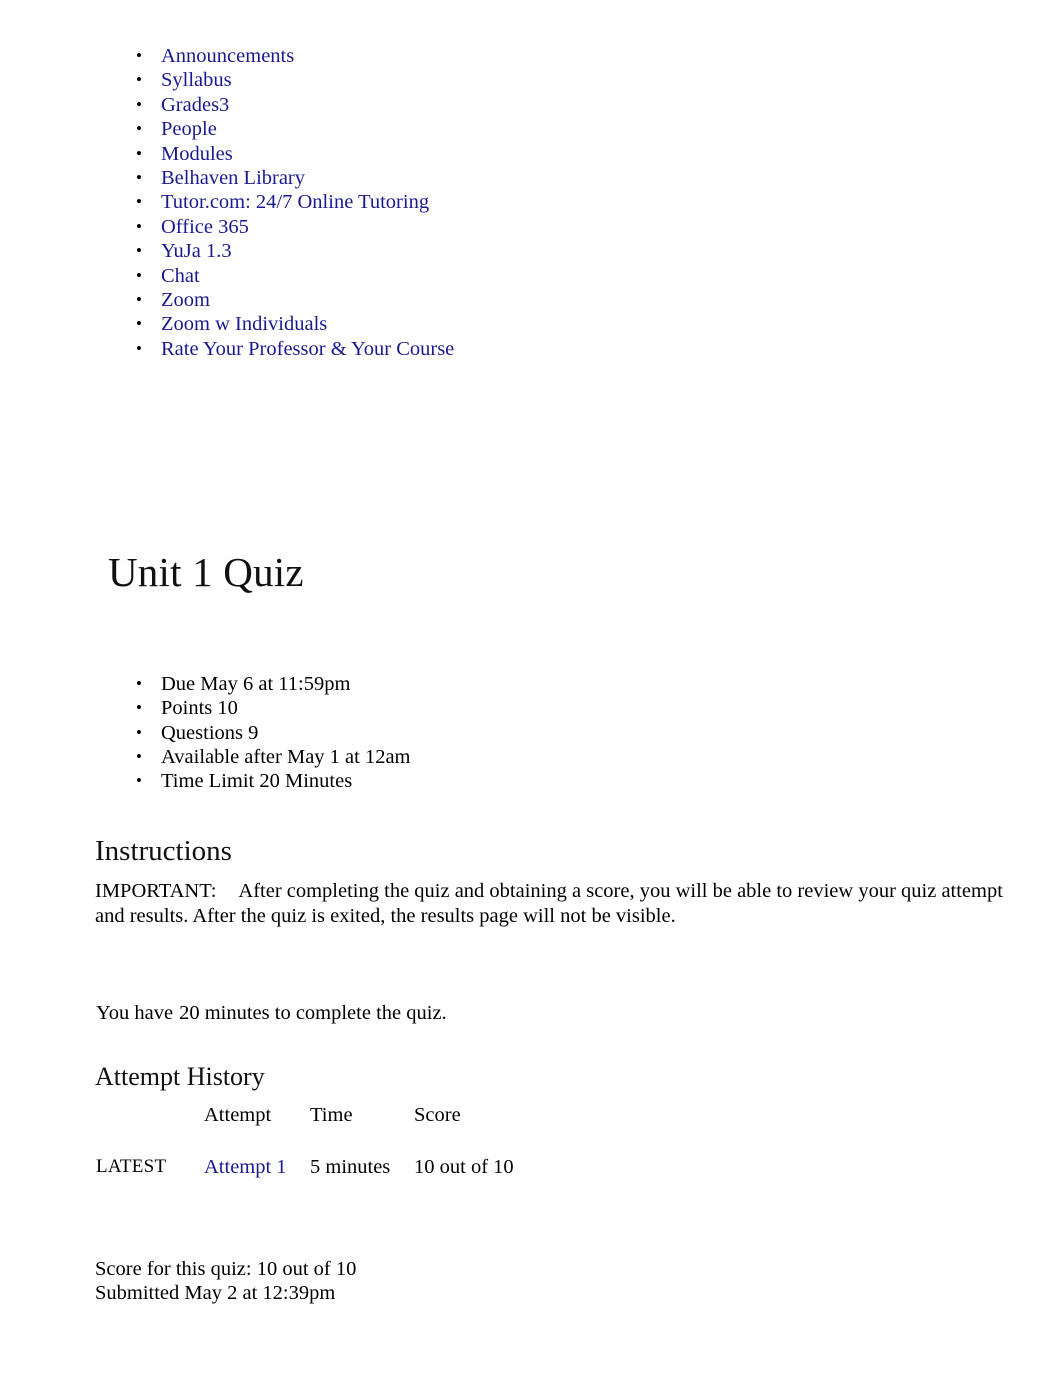 The height and width of the screenshot is (1376, 1062). I want to click on quiz-meta-points: Points 10, so click(446, 708).